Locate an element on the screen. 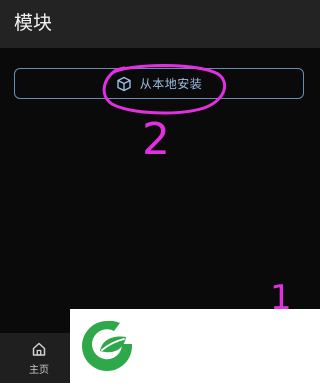  page-title: 模块 is located at coordinates (33, 23).